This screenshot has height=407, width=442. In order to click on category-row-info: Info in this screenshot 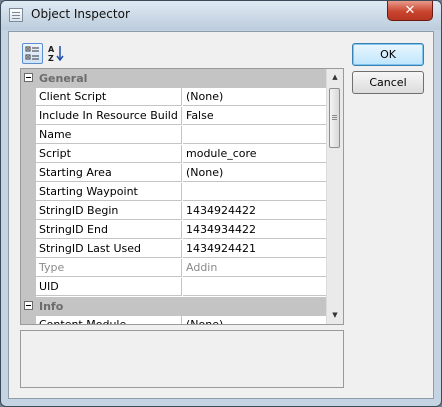, I will do `click(173, 306)`.